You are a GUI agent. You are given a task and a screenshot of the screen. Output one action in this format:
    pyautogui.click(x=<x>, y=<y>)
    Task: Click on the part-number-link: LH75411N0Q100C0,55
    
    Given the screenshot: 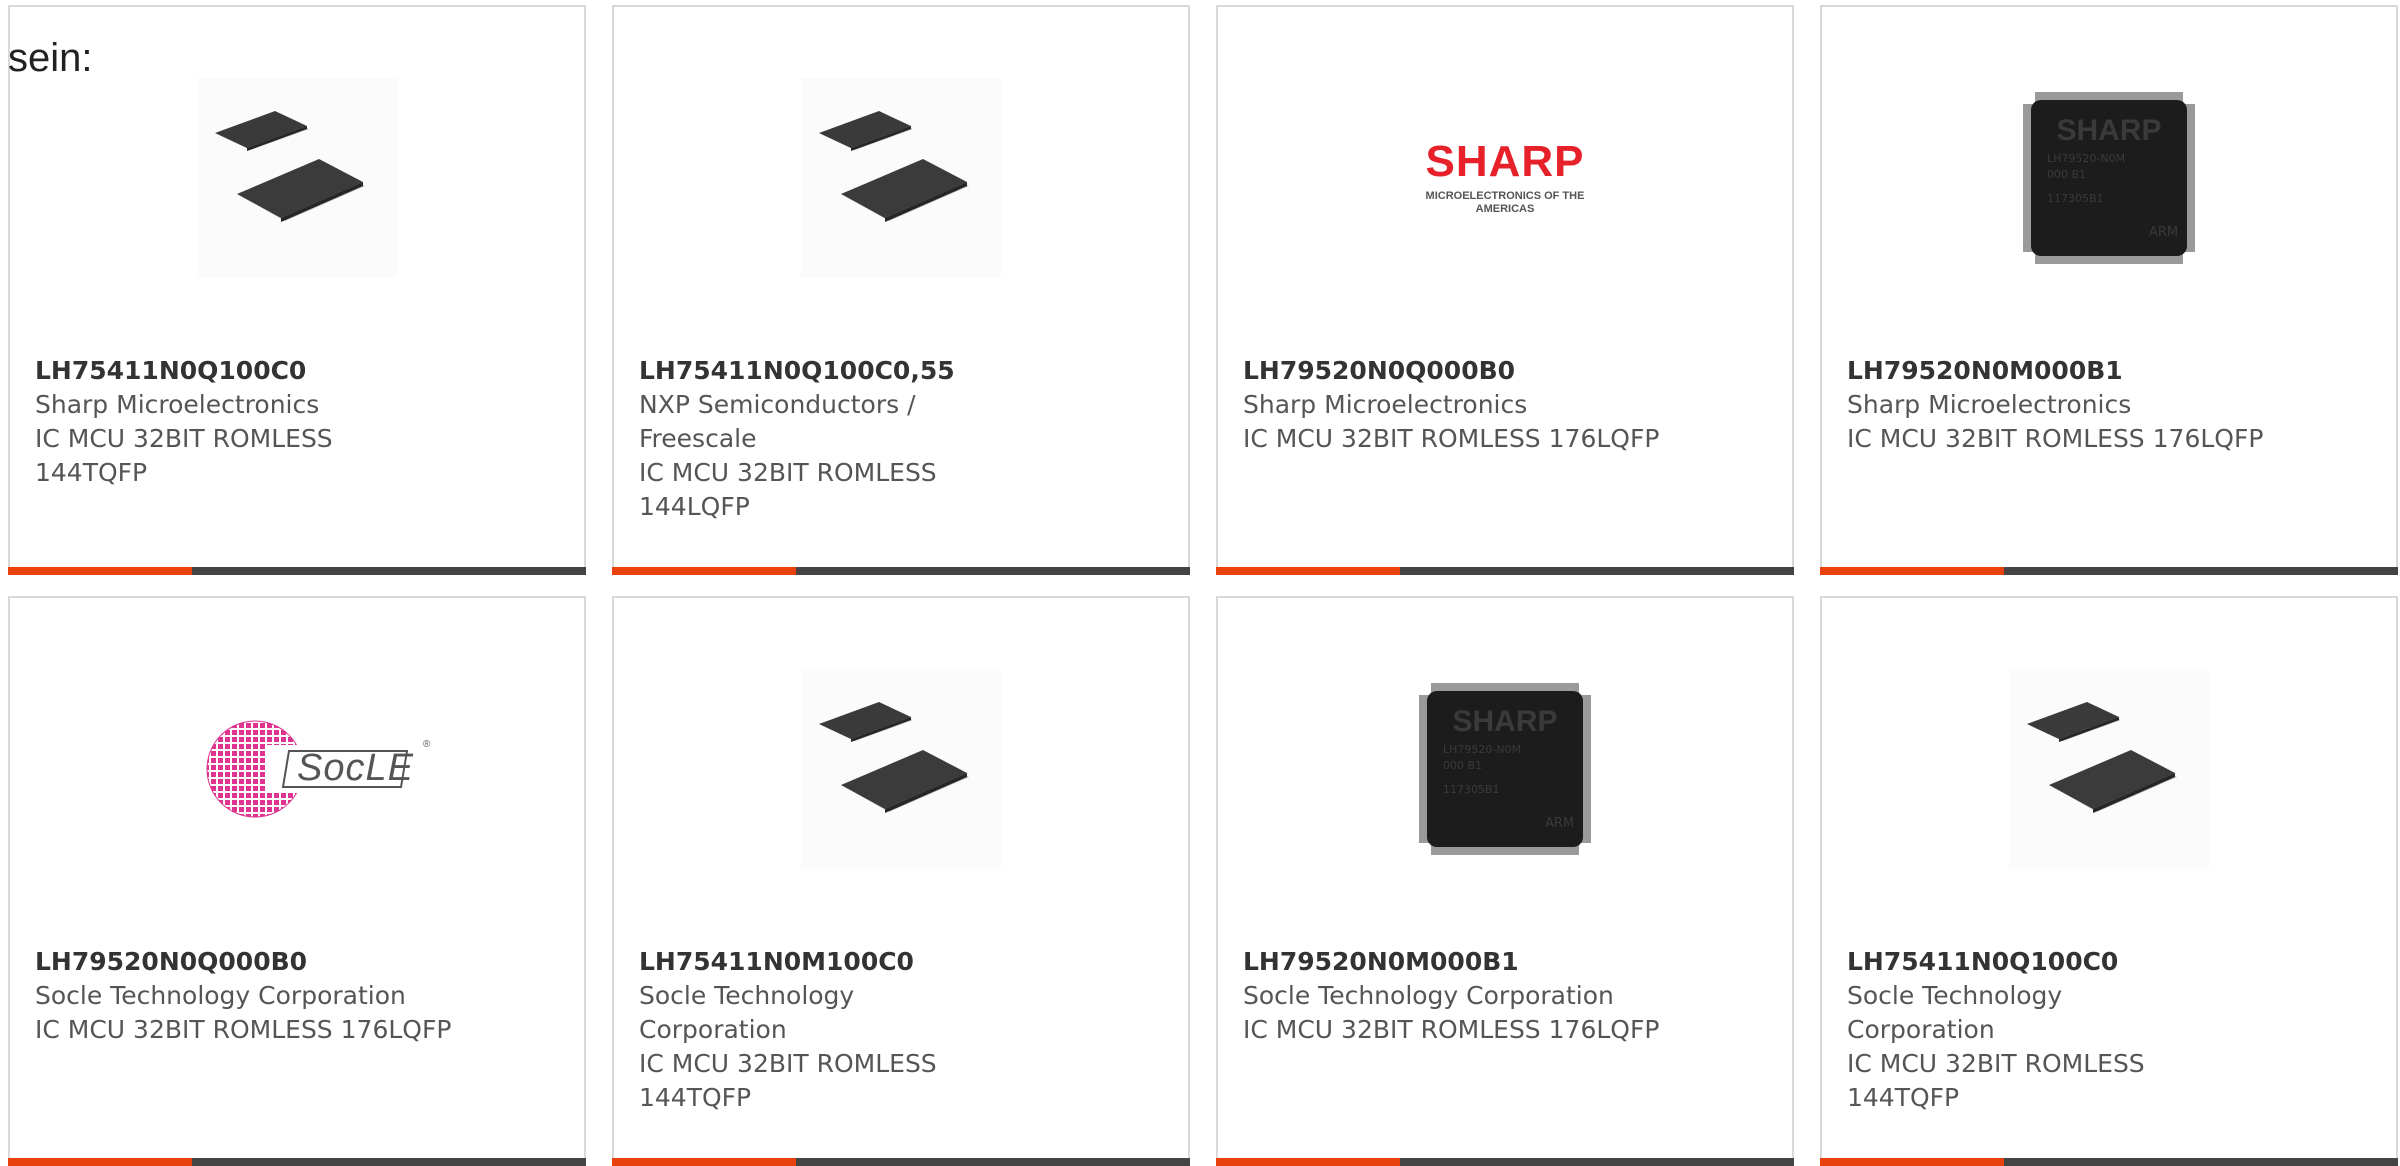 What is the action you would take?
    pyautogui.click(x=809, y=371)
    